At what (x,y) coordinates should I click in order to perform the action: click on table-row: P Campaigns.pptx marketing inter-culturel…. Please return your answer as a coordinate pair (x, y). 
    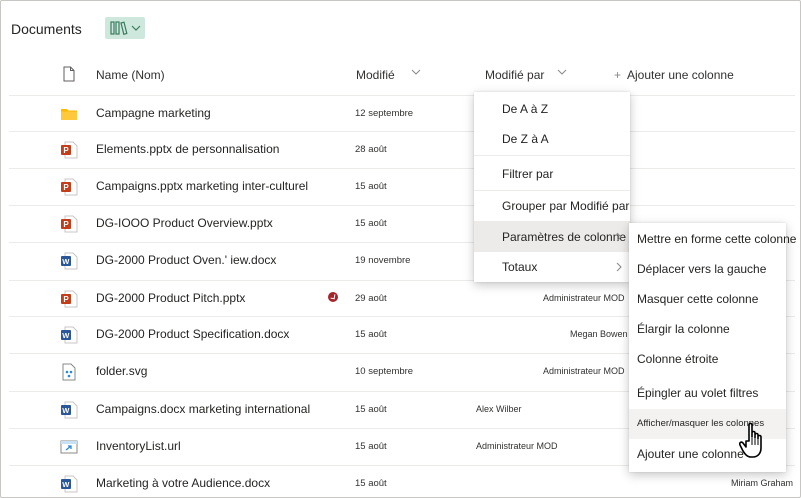
    Looking at the image, I should click on (402, 186).